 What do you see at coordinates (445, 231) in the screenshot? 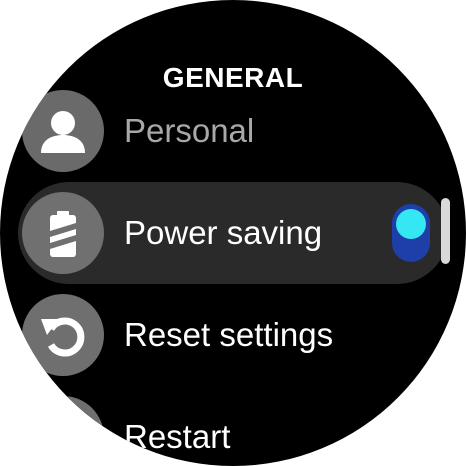
I see `scroll-indicator` at bounding box center [445, 231].